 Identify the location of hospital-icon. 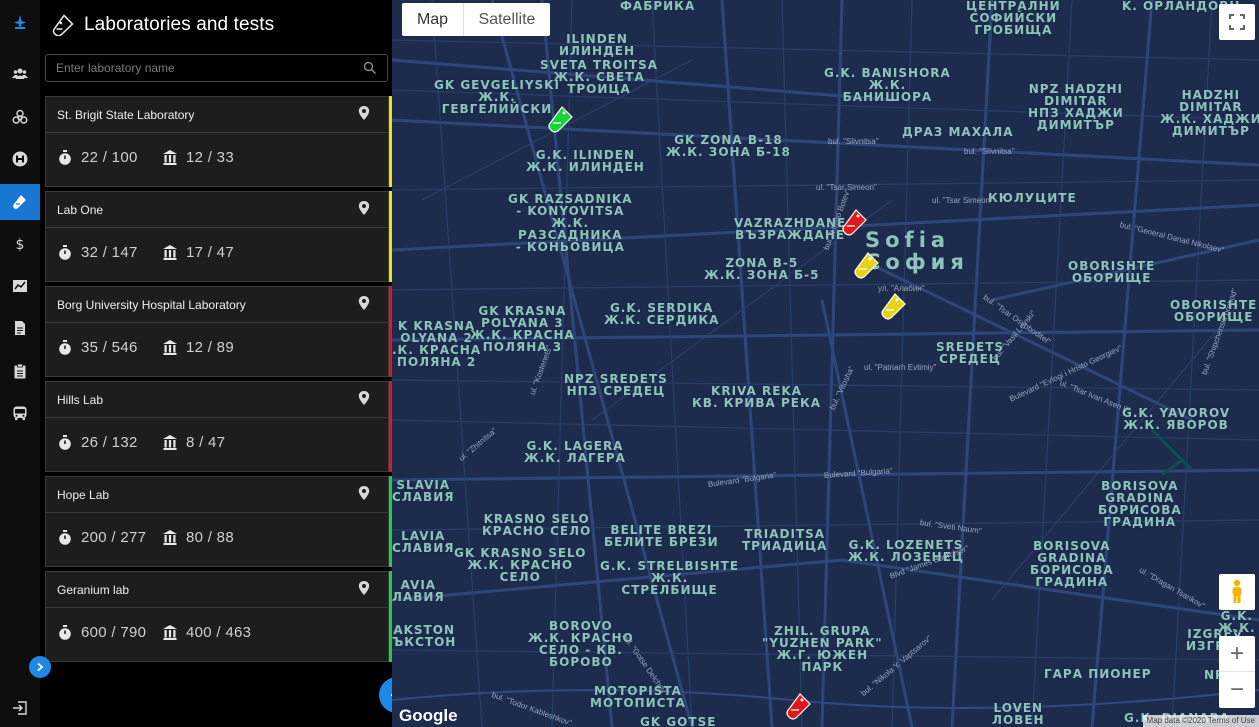
(20, 159).